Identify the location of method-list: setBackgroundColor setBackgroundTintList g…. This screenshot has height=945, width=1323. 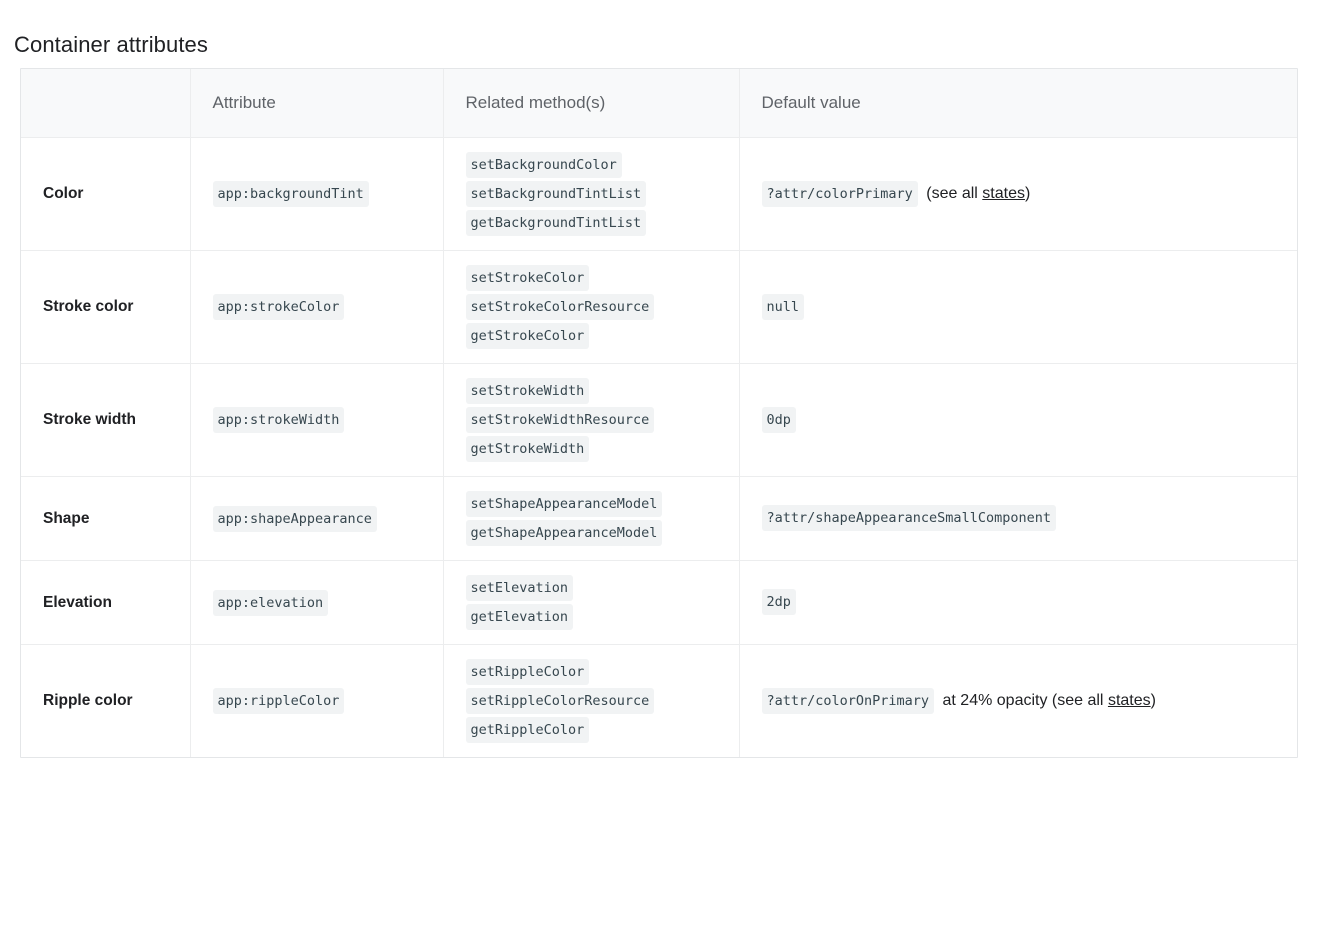
(602, 194).